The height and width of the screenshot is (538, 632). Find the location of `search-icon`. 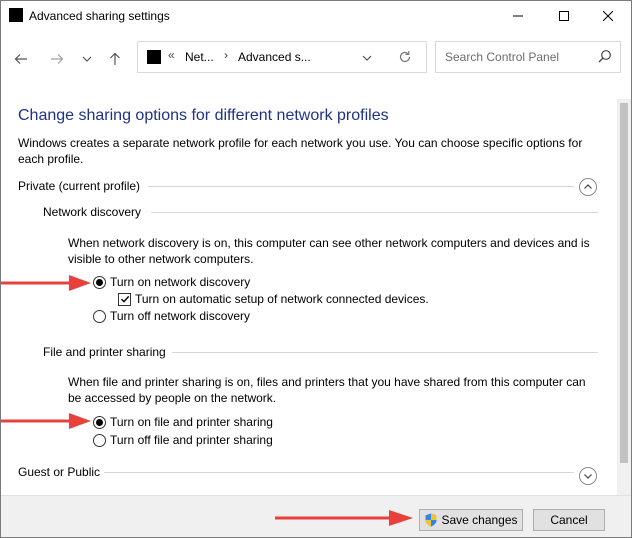

search-icon is located at coordinates (604, 56).